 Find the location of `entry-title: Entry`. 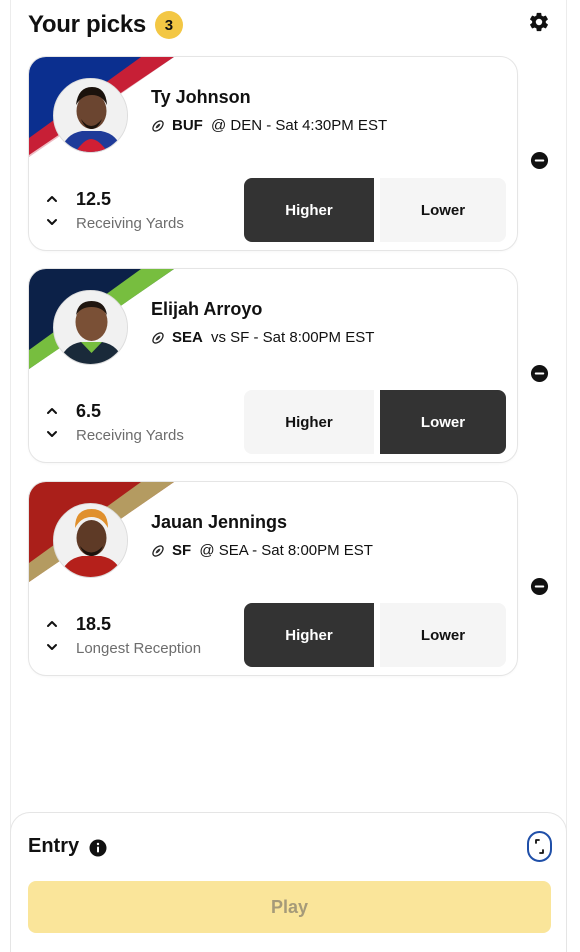

entry-title: Entry is located at coordinates (54, 846).